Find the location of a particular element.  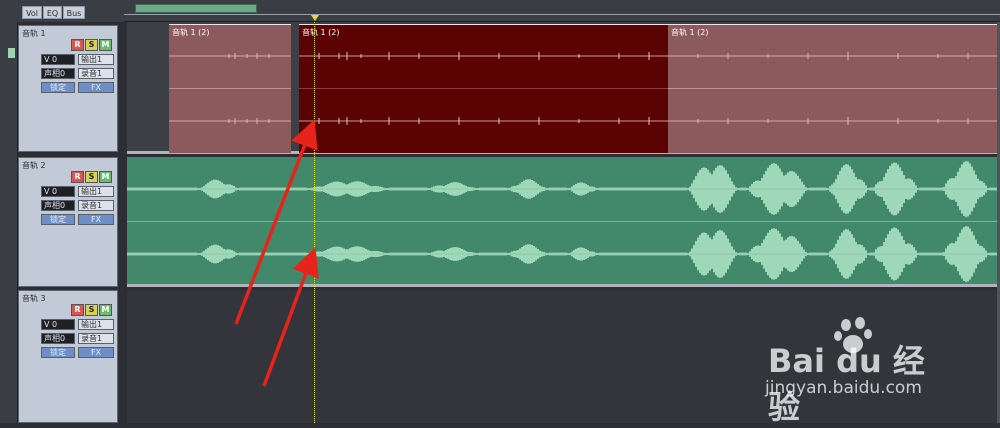

watermark-url: jingyan.baidu.com is located at coordinates (843, 388).